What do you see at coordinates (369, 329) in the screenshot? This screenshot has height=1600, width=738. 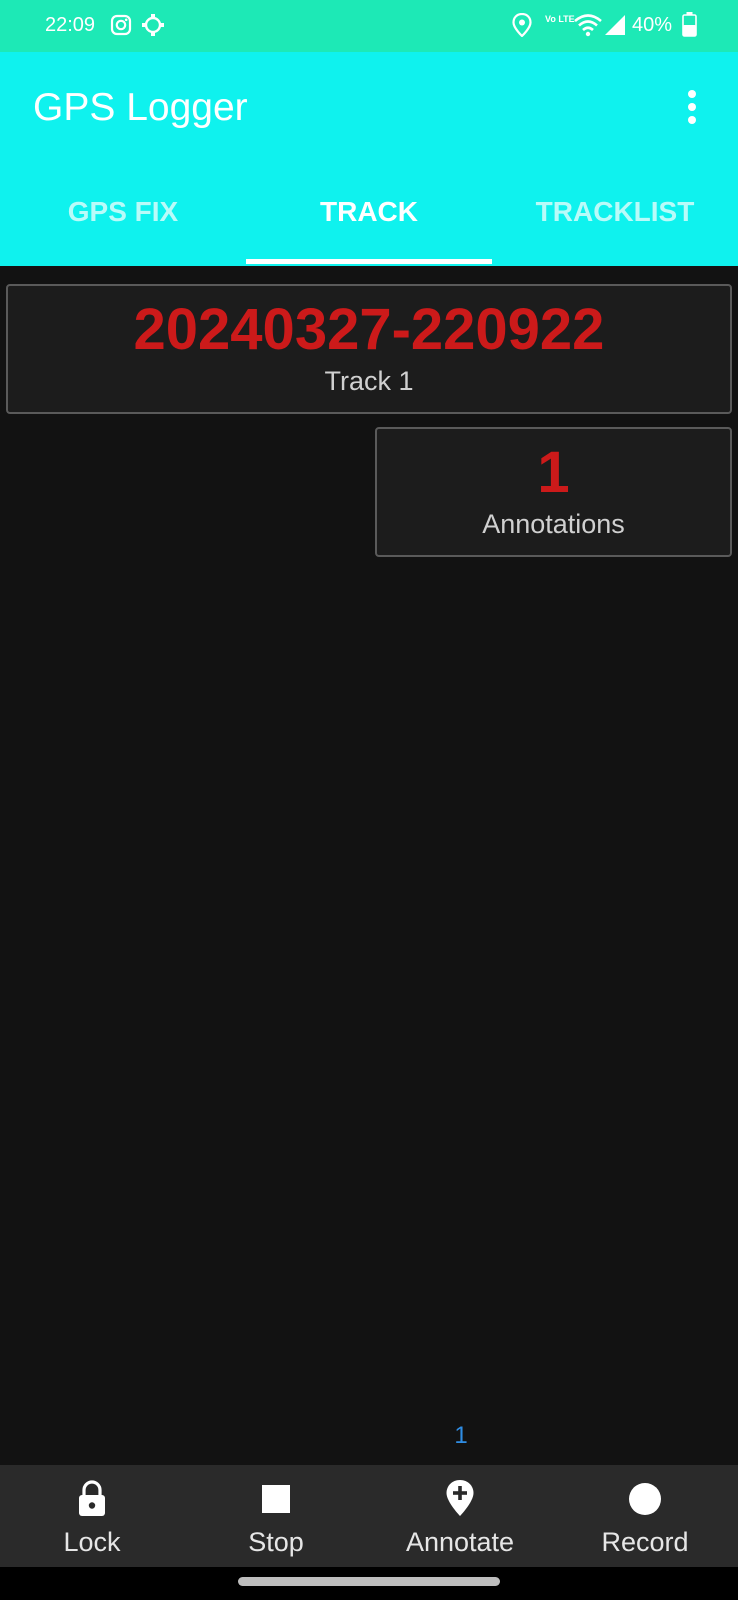 I see `track-name-value: 20240327-220922` at bounding box center [369, 329].